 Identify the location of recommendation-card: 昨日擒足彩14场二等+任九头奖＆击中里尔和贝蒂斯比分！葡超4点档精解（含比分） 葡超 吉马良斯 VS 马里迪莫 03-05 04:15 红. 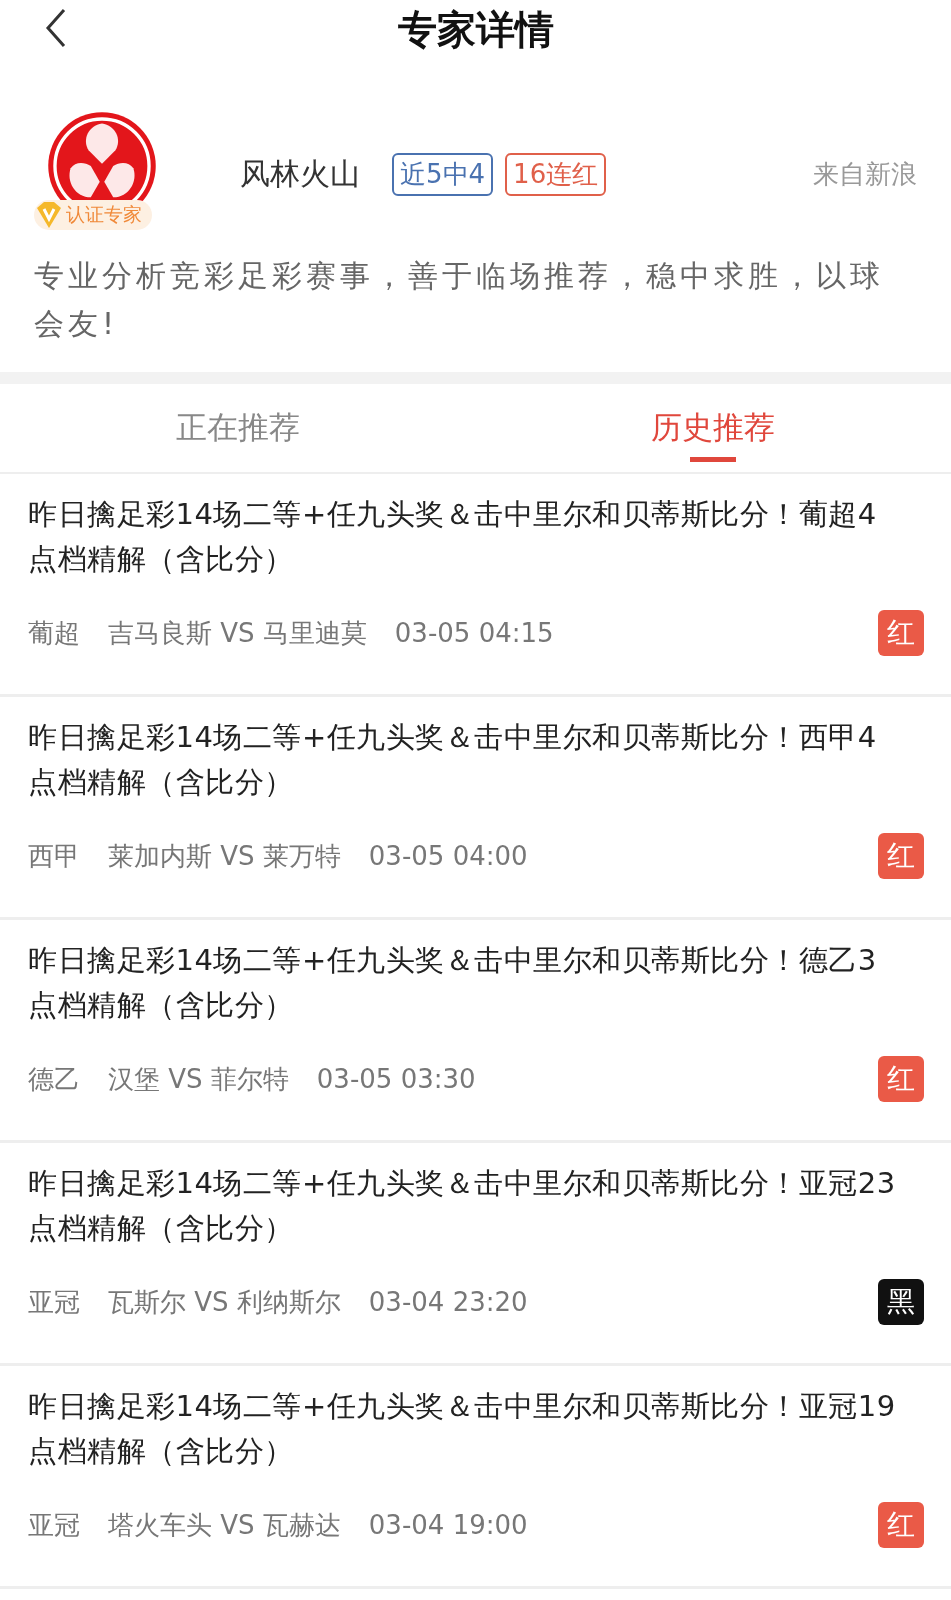
(475, 585).